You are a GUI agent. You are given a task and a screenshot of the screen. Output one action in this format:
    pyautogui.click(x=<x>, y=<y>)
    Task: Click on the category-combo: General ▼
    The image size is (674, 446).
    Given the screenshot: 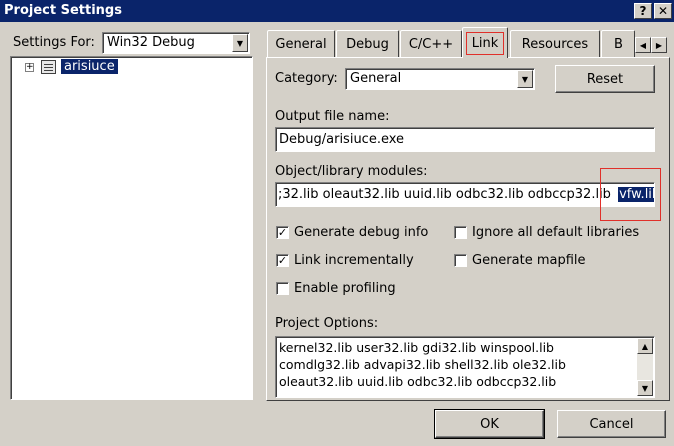 What is the action you would take?
    pyautogui.click(x=440, y=79)
    